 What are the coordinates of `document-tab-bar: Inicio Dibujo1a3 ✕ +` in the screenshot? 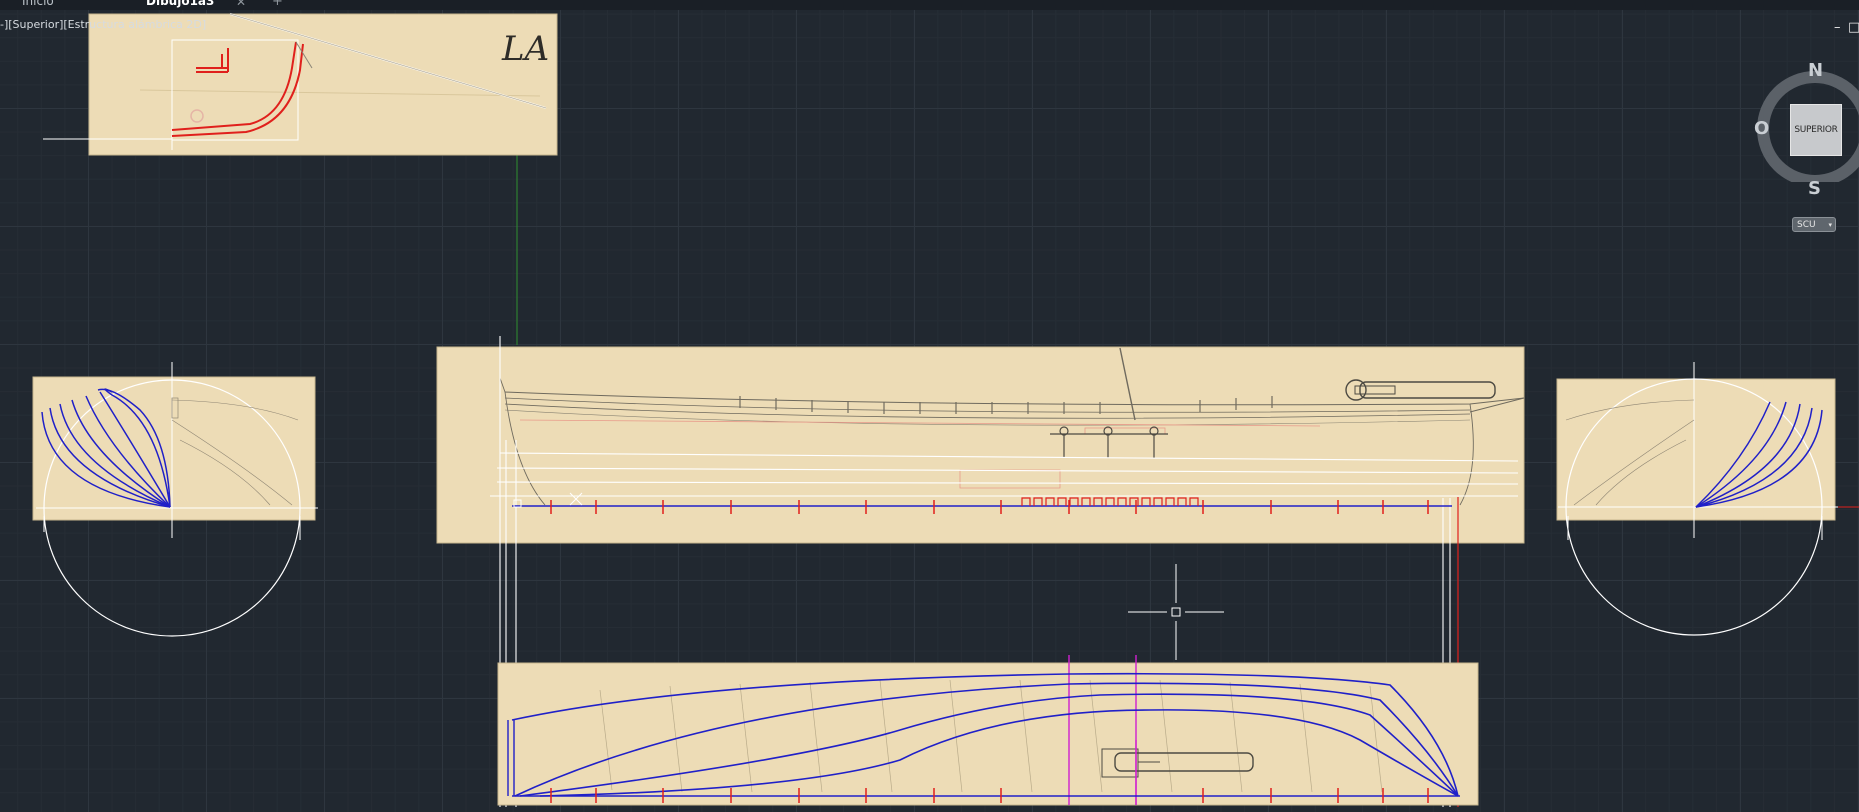 It's located at (929, 5).